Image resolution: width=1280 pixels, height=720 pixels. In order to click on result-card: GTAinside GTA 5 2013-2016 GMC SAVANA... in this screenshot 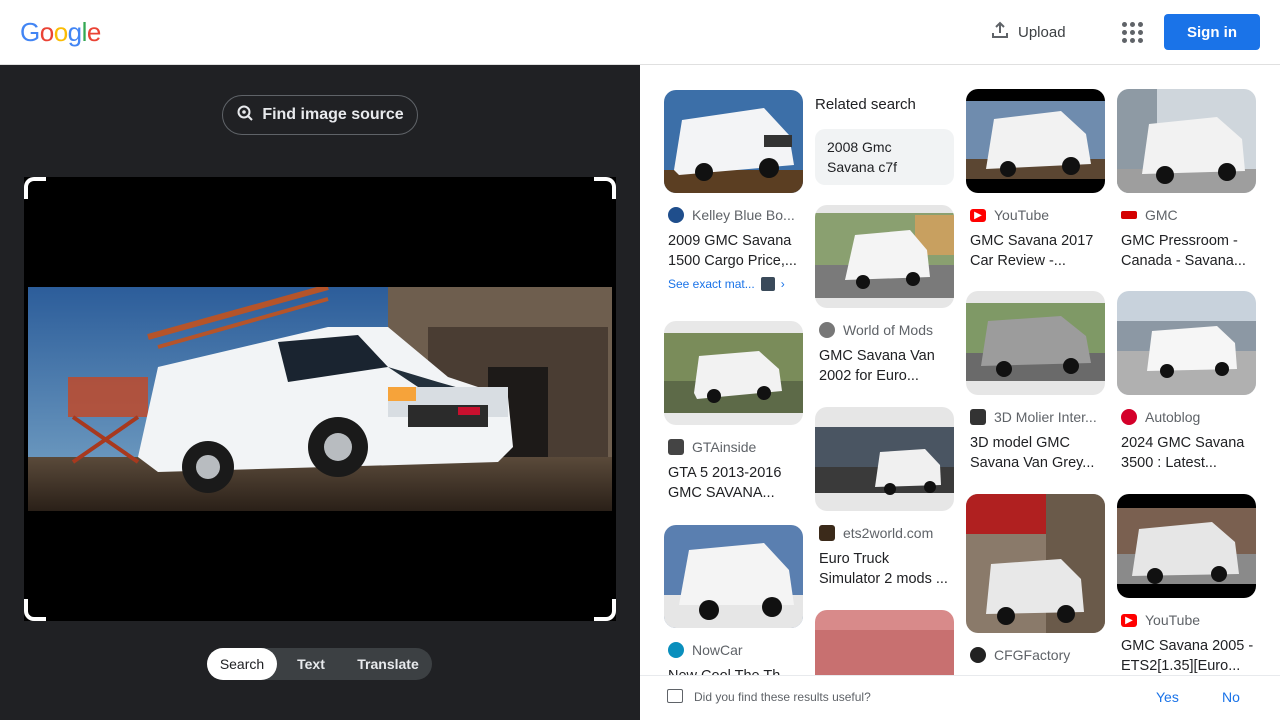, I will do `click(733, 412)`.